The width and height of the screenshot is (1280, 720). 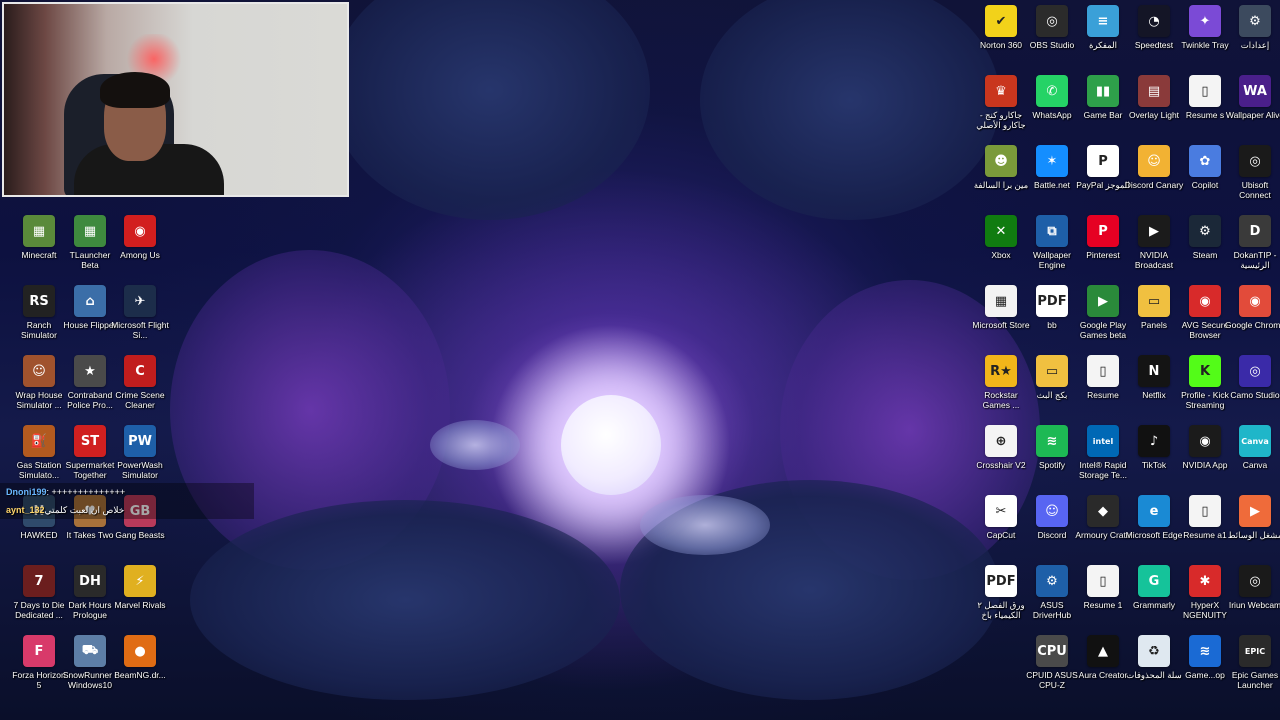 What do you see at coordinates (140, 237) in the screenshot?
I see `desktop-shortcut: ◉ Among Us` at bounding box center [140, 237].